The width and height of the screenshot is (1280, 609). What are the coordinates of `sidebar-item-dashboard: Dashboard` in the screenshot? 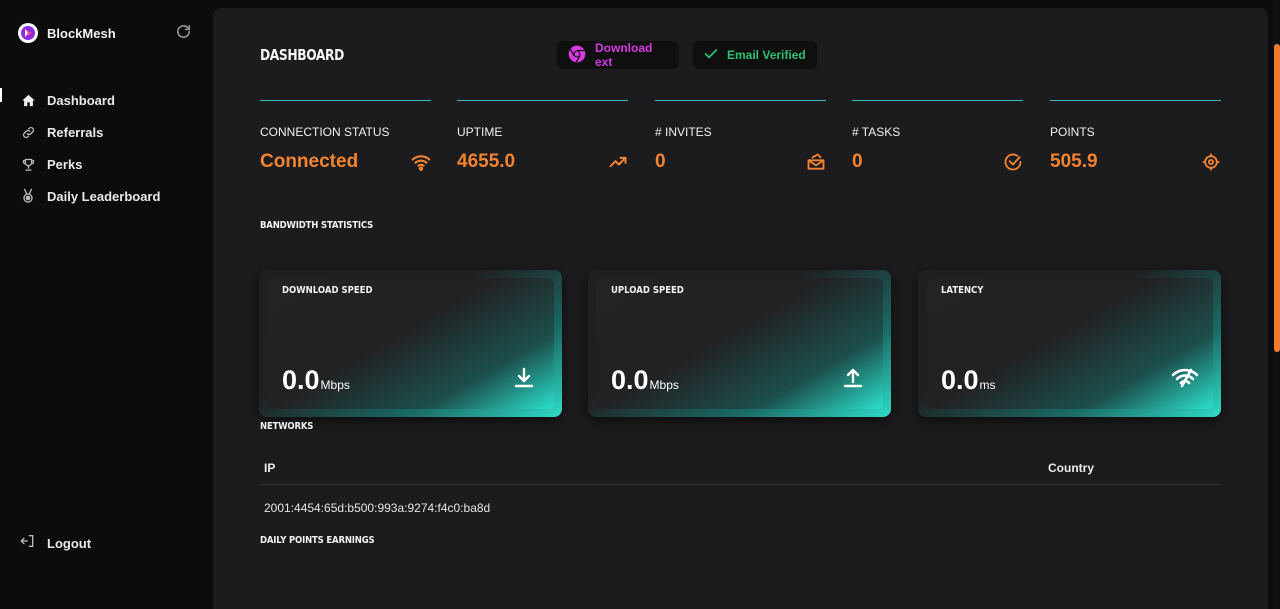 It's located at (106, 100).